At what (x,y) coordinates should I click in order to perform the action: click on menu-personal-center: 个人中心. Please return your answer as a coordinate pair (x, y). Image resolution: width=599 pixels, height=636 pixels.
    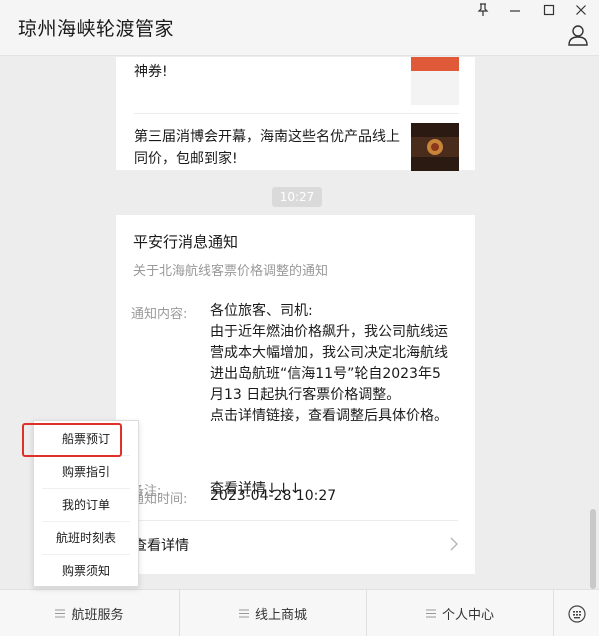
    Looking at the image, I should click on (460, 613).